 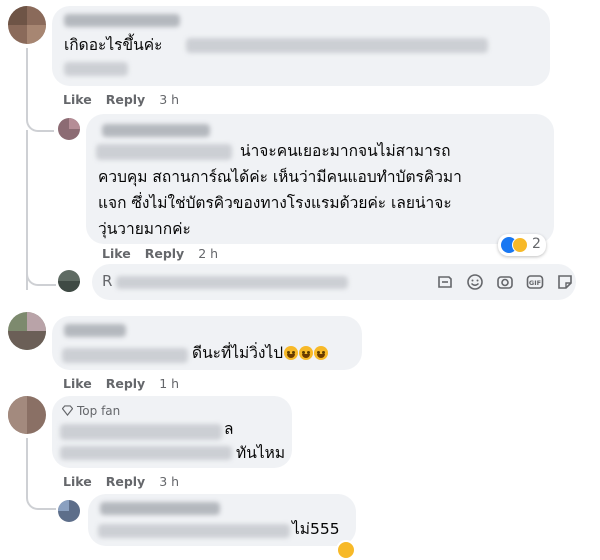 What do you see at coordinates (229, 429) in the screenshot?
I see `comment-text: ล` at bounding box center [229, 429].